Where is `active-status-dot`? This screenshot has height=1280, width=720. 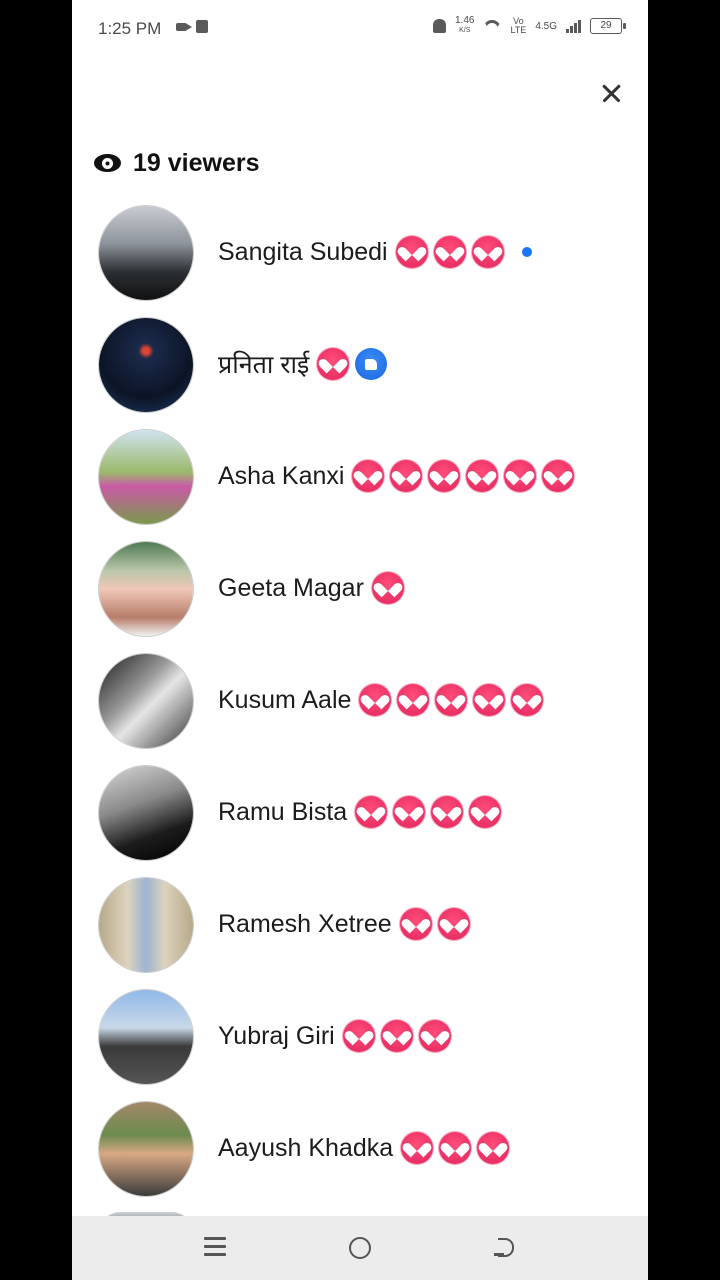 active-status-dot is located at coordinates (526, 252).